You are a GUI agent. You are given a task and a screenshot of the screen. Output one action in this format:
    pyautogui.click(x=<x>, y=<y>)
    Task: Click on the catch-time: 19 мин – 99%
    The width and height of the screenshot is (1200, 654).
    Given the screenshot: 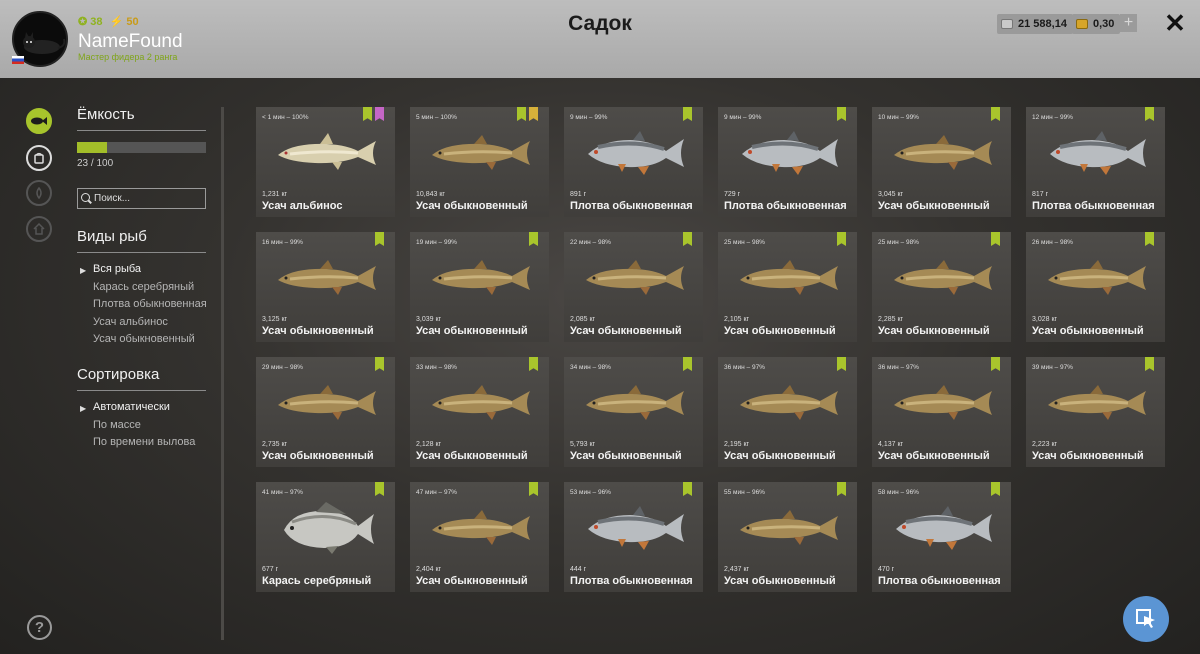 What is the action you would take?
    pyautogui.click(x=436, y=242)
    